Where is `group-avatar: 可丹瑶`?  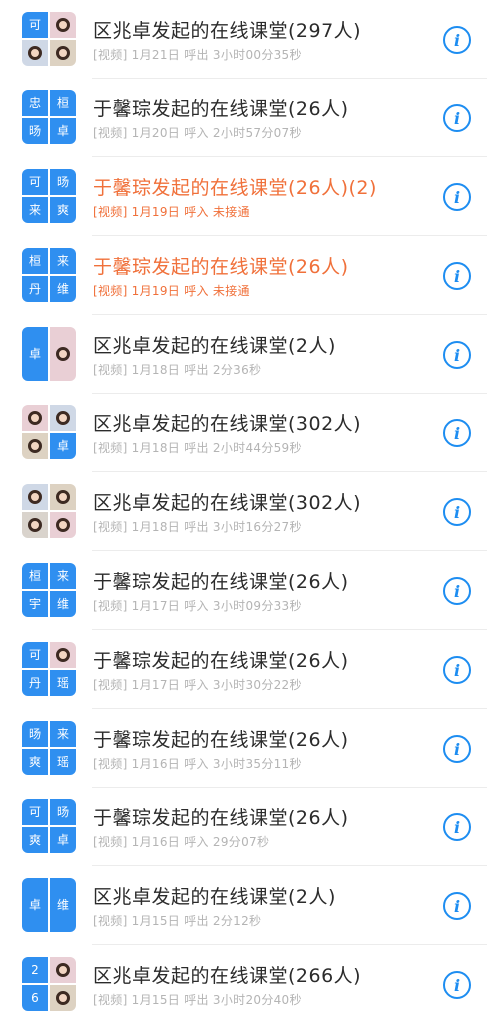 group-avatar: 可丹瑶 is located at coordinates (49, 669).